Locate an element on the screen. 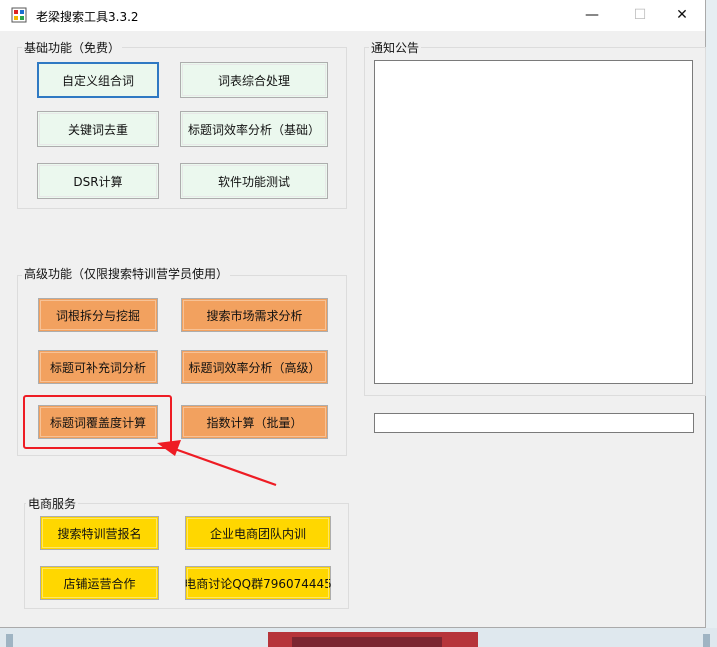 The height and width of the screenshot is (647, 717). basic-functions-label: 基础功能（免费） is located at coordinates (72, 47).